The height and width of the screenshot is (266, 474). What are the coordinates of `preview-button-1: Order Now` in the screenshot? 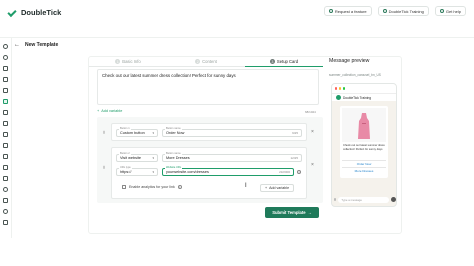 It's located at (364, 164).